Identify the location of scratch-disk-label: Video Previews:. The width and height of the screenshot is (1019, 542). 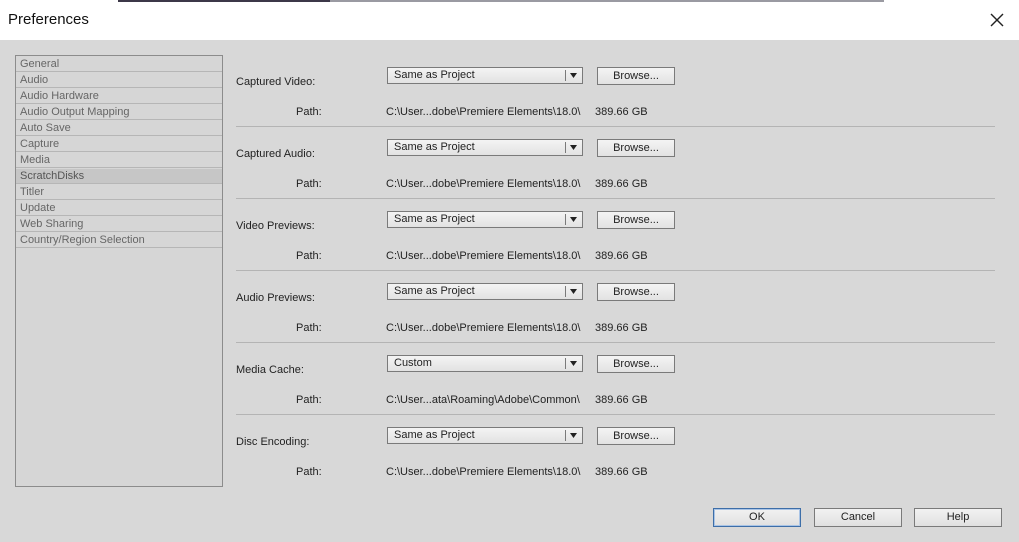
(275, 226).